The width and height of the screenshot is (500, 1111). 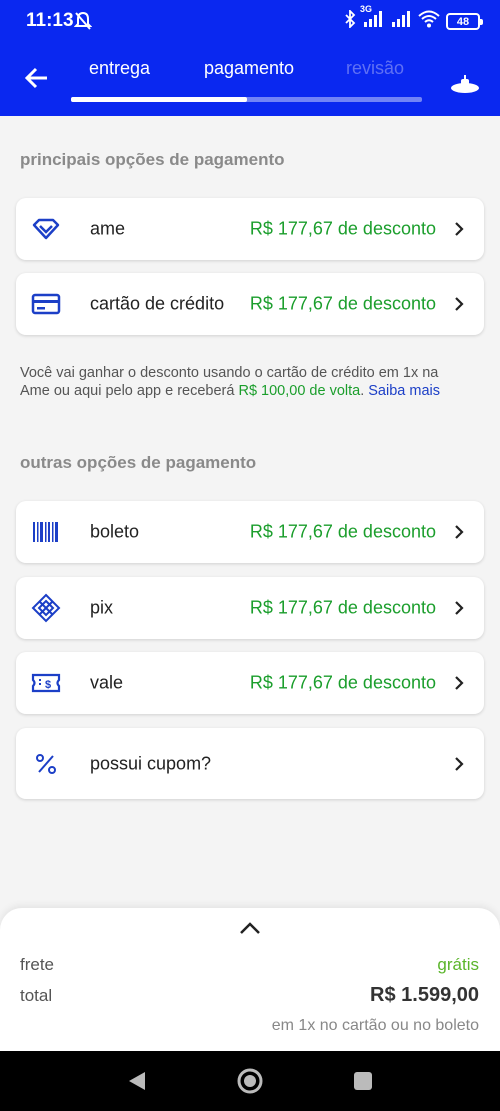 What do you see at coordinates (299, 391) in the screenshot?
I see `cashback-amount: R$ 100,00 de volta` at bounding box center [299, 391].